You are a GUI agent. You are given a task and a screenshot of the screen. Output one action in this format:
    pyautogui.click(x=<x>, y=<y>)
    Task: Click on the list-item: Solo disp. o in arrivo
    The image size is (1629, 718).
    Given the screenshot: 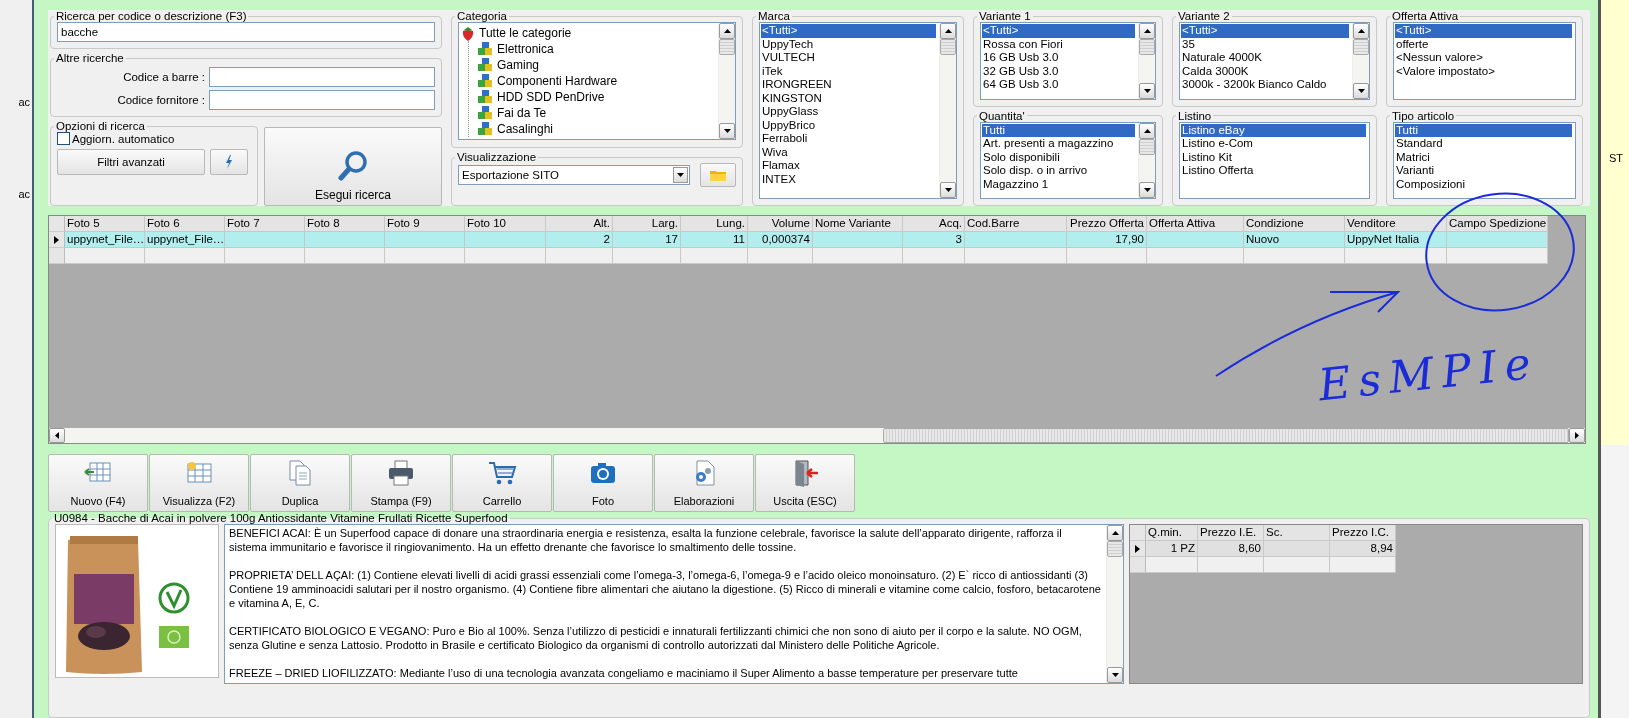 What is the action you would take?
    pyautogui.click(x=1058, y=171)
    